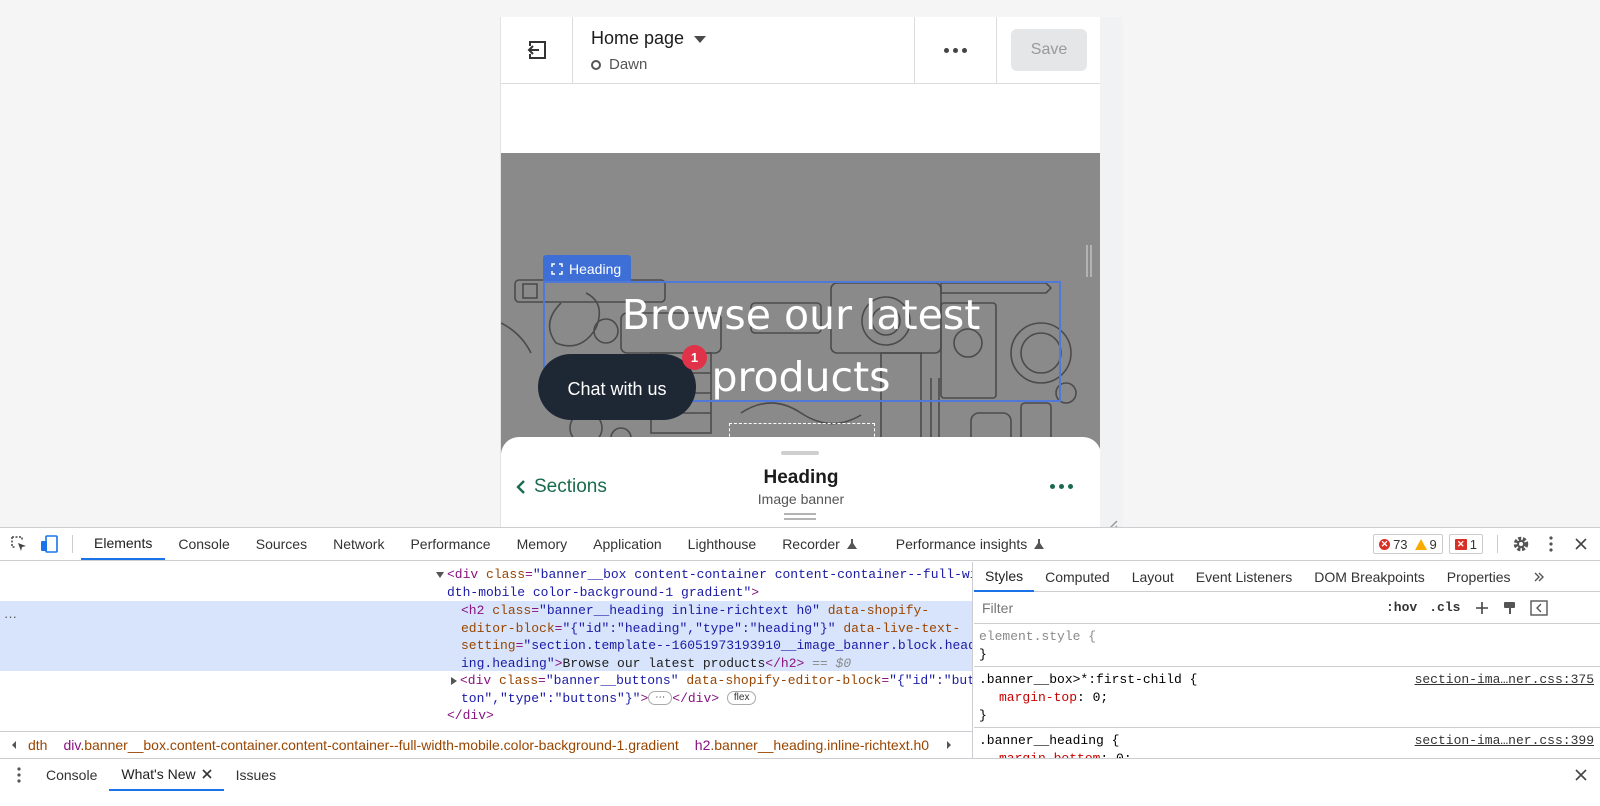 This screenshot has height=806, width=1600. What do you see at coordinates (1444, 607) in the screenshot?
I see `class-toggle: .cls` at bounding box center [1444, 607].